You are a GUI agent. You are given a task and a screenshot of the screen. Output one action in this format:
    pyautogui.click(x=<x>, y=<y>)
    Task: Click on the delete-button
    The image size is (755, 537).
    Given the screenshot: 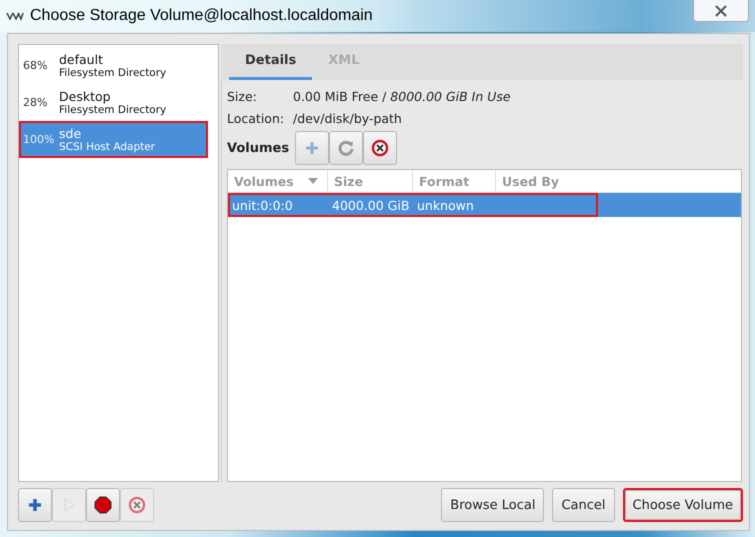 What is the action you would take?
    pyautogui.click(x=380, y=148)
    